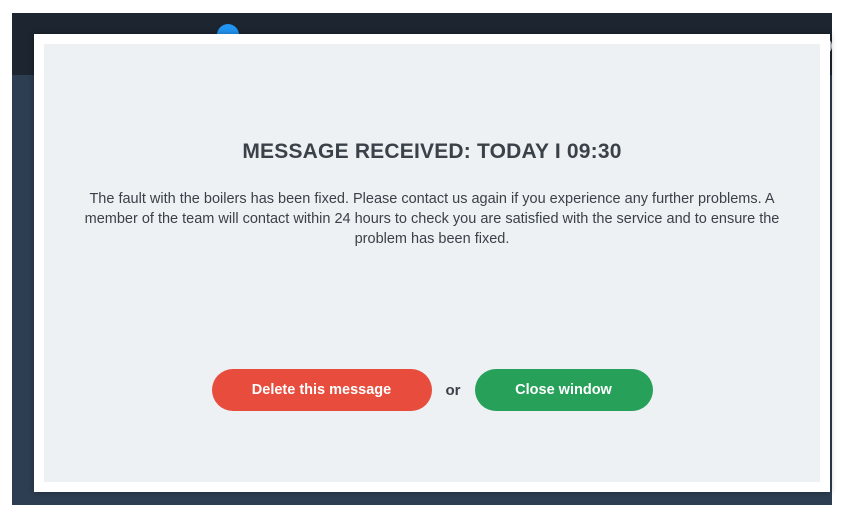 This screenshot has height=506, width=844. I want to click on modal-actions: Delete this message or Close window, so click(432, 390).